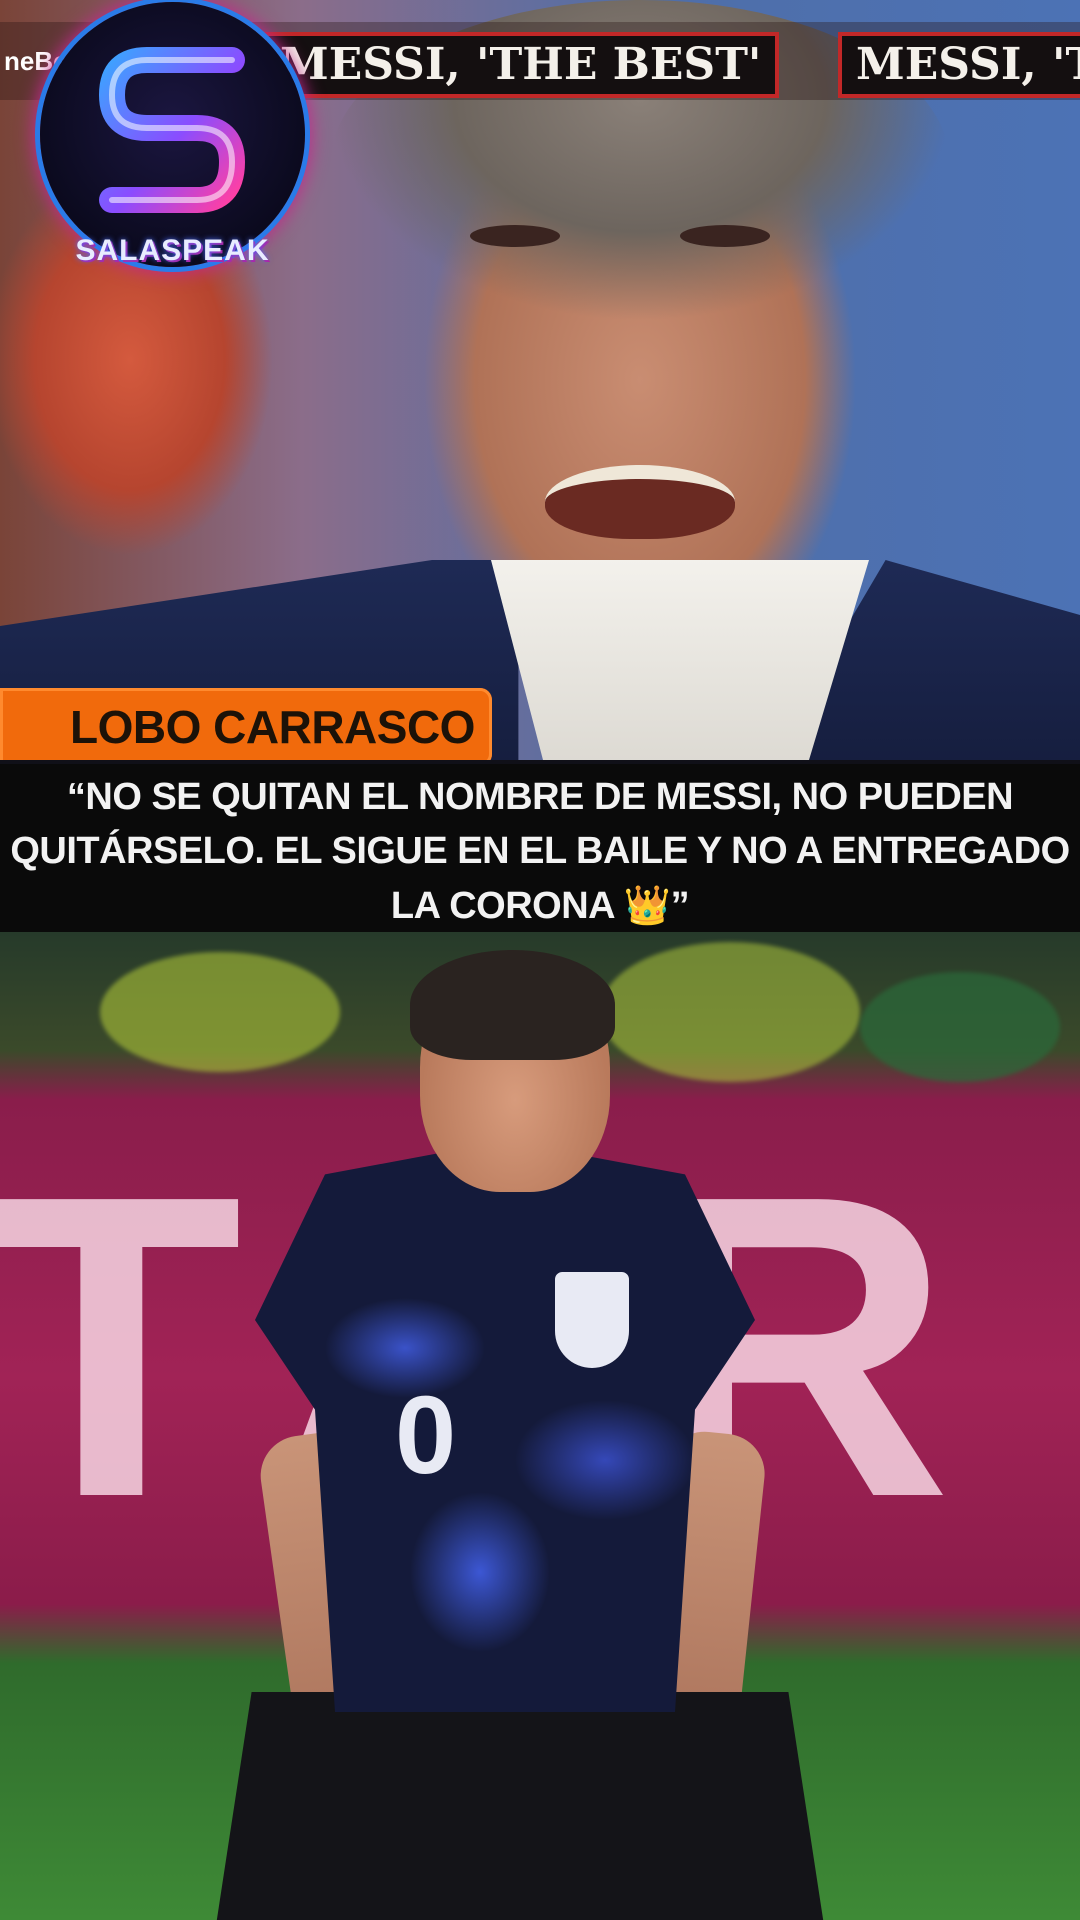  I want to click on s-letter-icon, so click(172, 130).